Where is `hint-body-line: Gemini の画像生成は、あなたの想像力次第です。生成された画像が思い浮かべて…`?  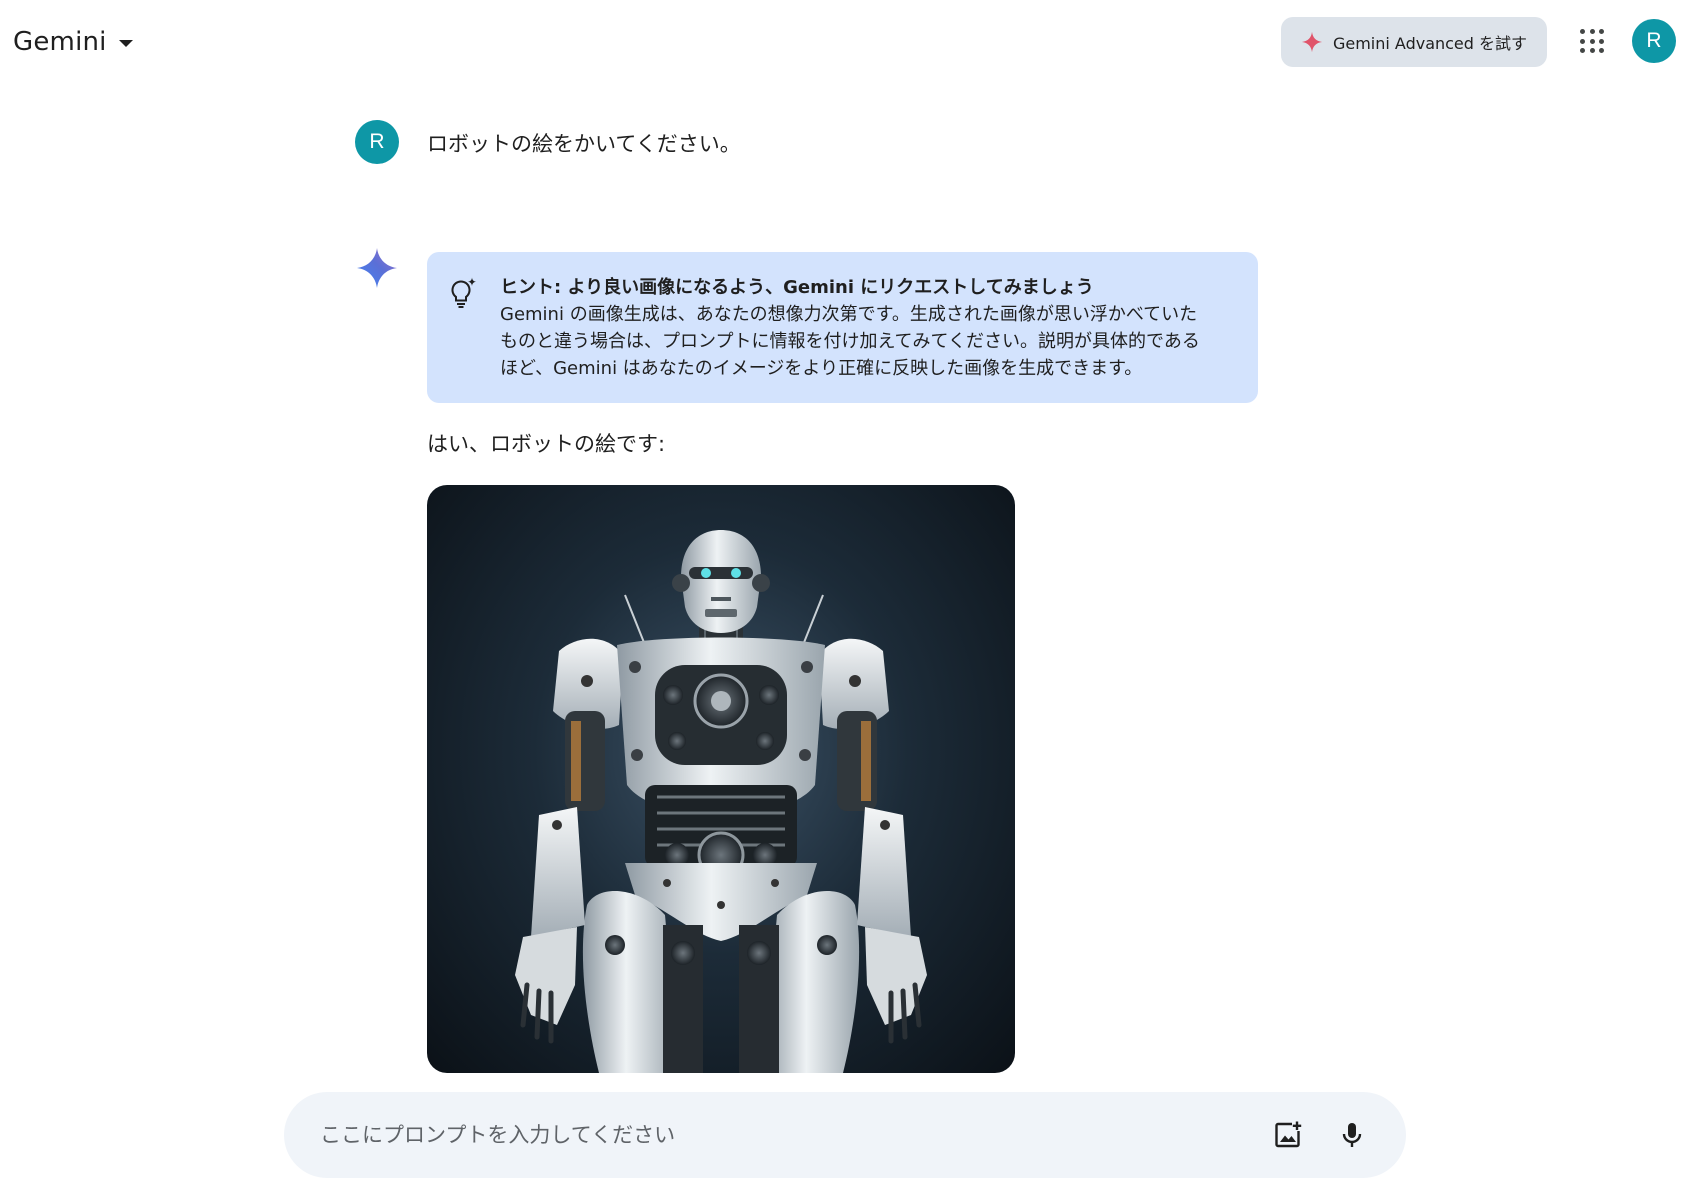
hint-body-line: Gemini の画像生成は、あなたの想像力次第です。生成された画像が思い浮かべて… is located at coordinates (849, 314).